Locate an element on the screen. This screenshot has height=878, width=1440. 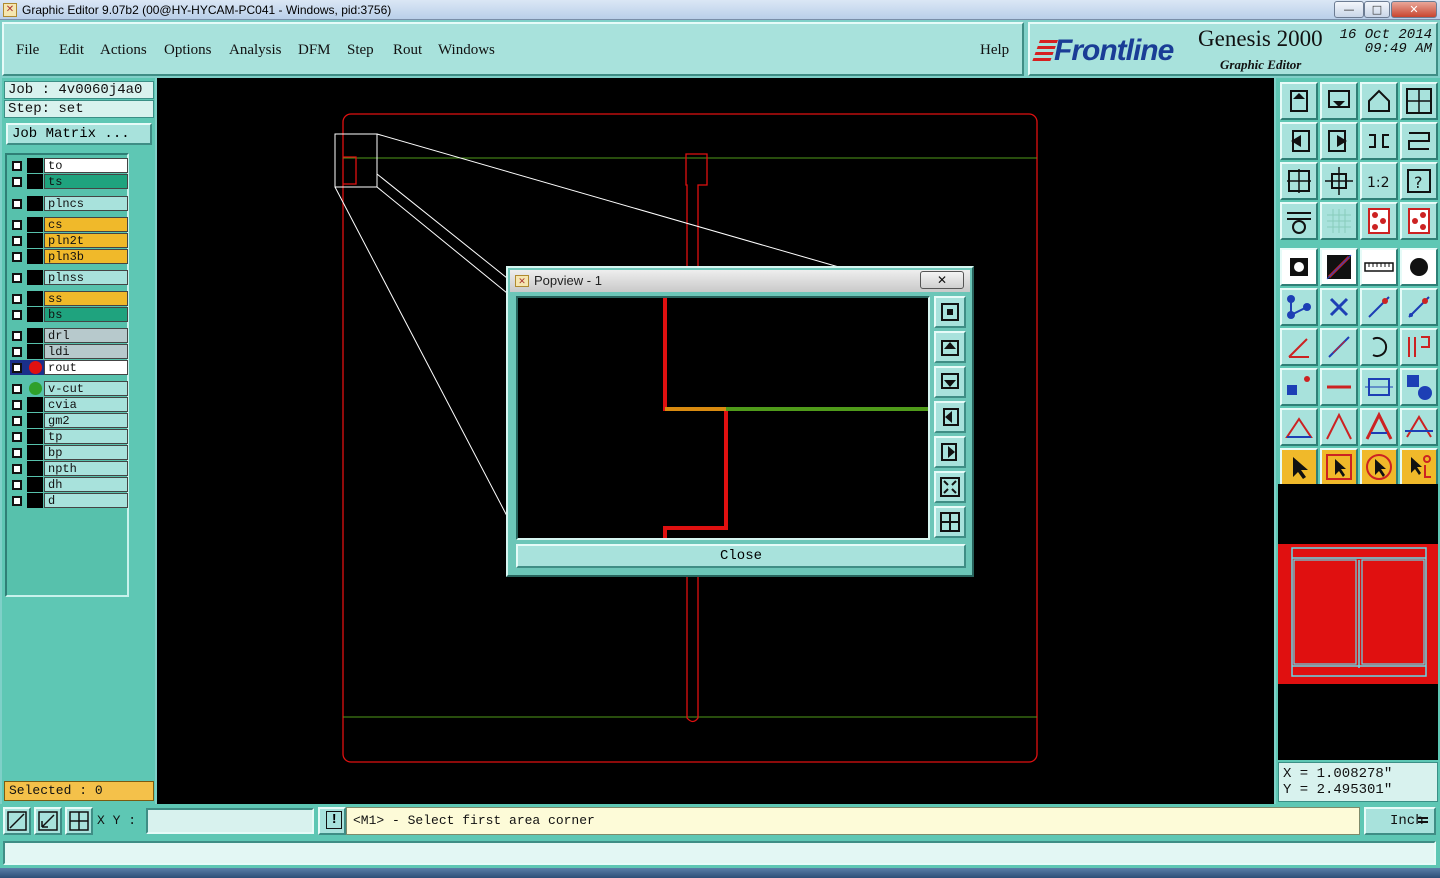
mirror-tool-button is located at coordinates (1379, 141).